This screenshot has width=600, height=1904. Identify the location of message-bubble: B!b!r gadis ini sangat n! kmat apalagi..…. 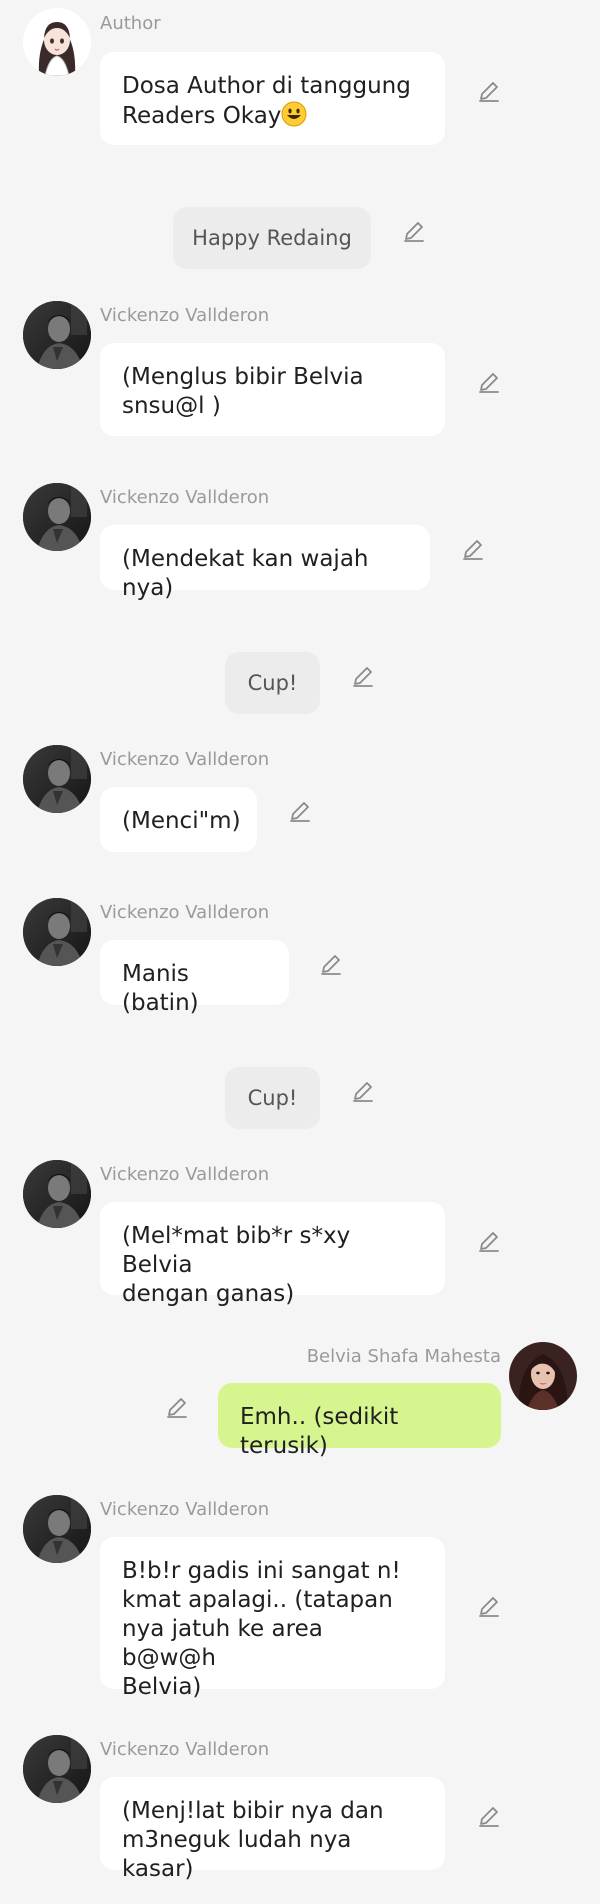
(272, 1618).